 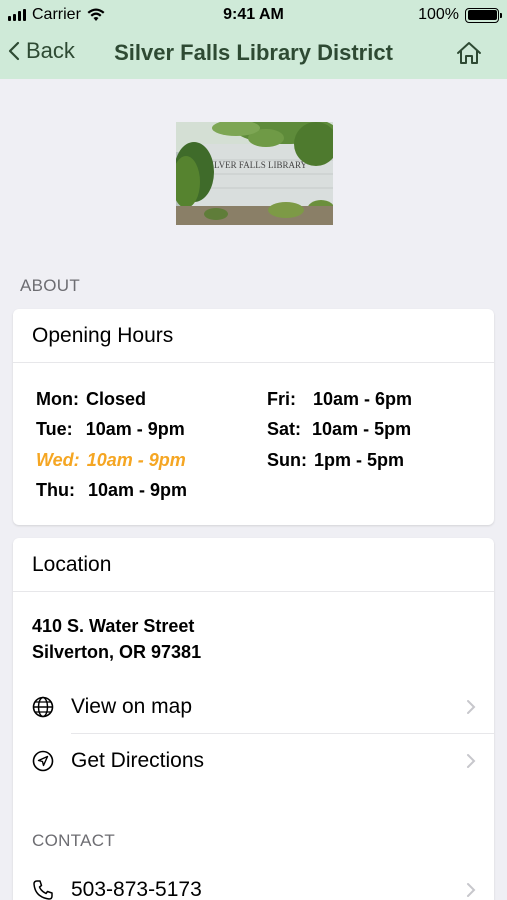 What do you see at coordinates (253, 707) in the screenshot?
I see `view-on-map-row: View on map` at bounding box center [253, 707].